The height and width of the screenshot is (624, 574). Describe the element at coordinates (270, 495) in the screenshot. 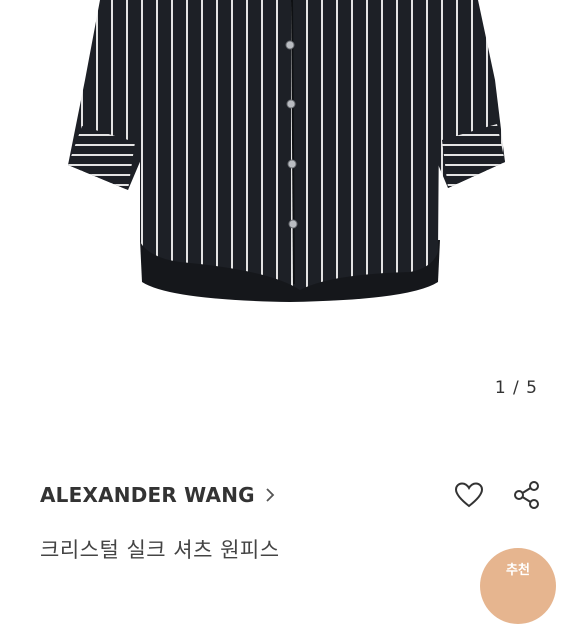

I see `chevron-right-icon` at that location.